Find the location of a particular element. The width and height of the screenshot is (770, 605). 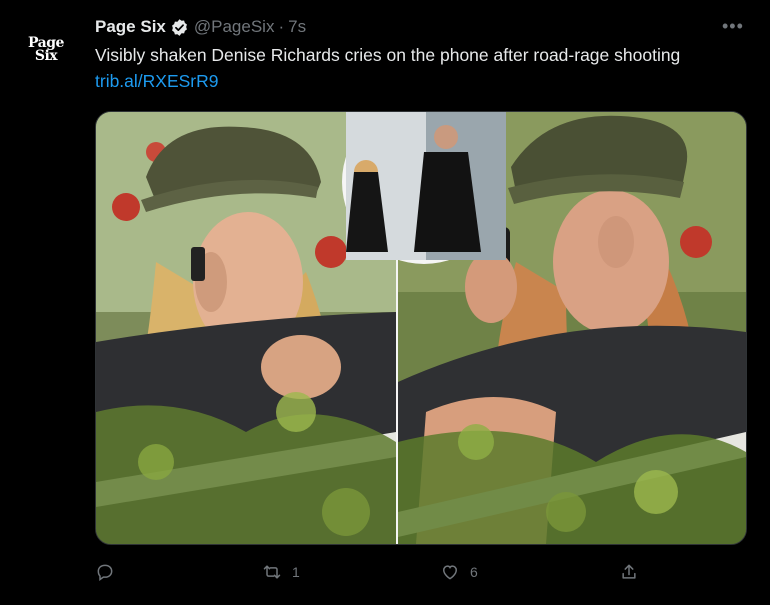

tweet-actions: 1 6 is located at coordinates (420, 574).